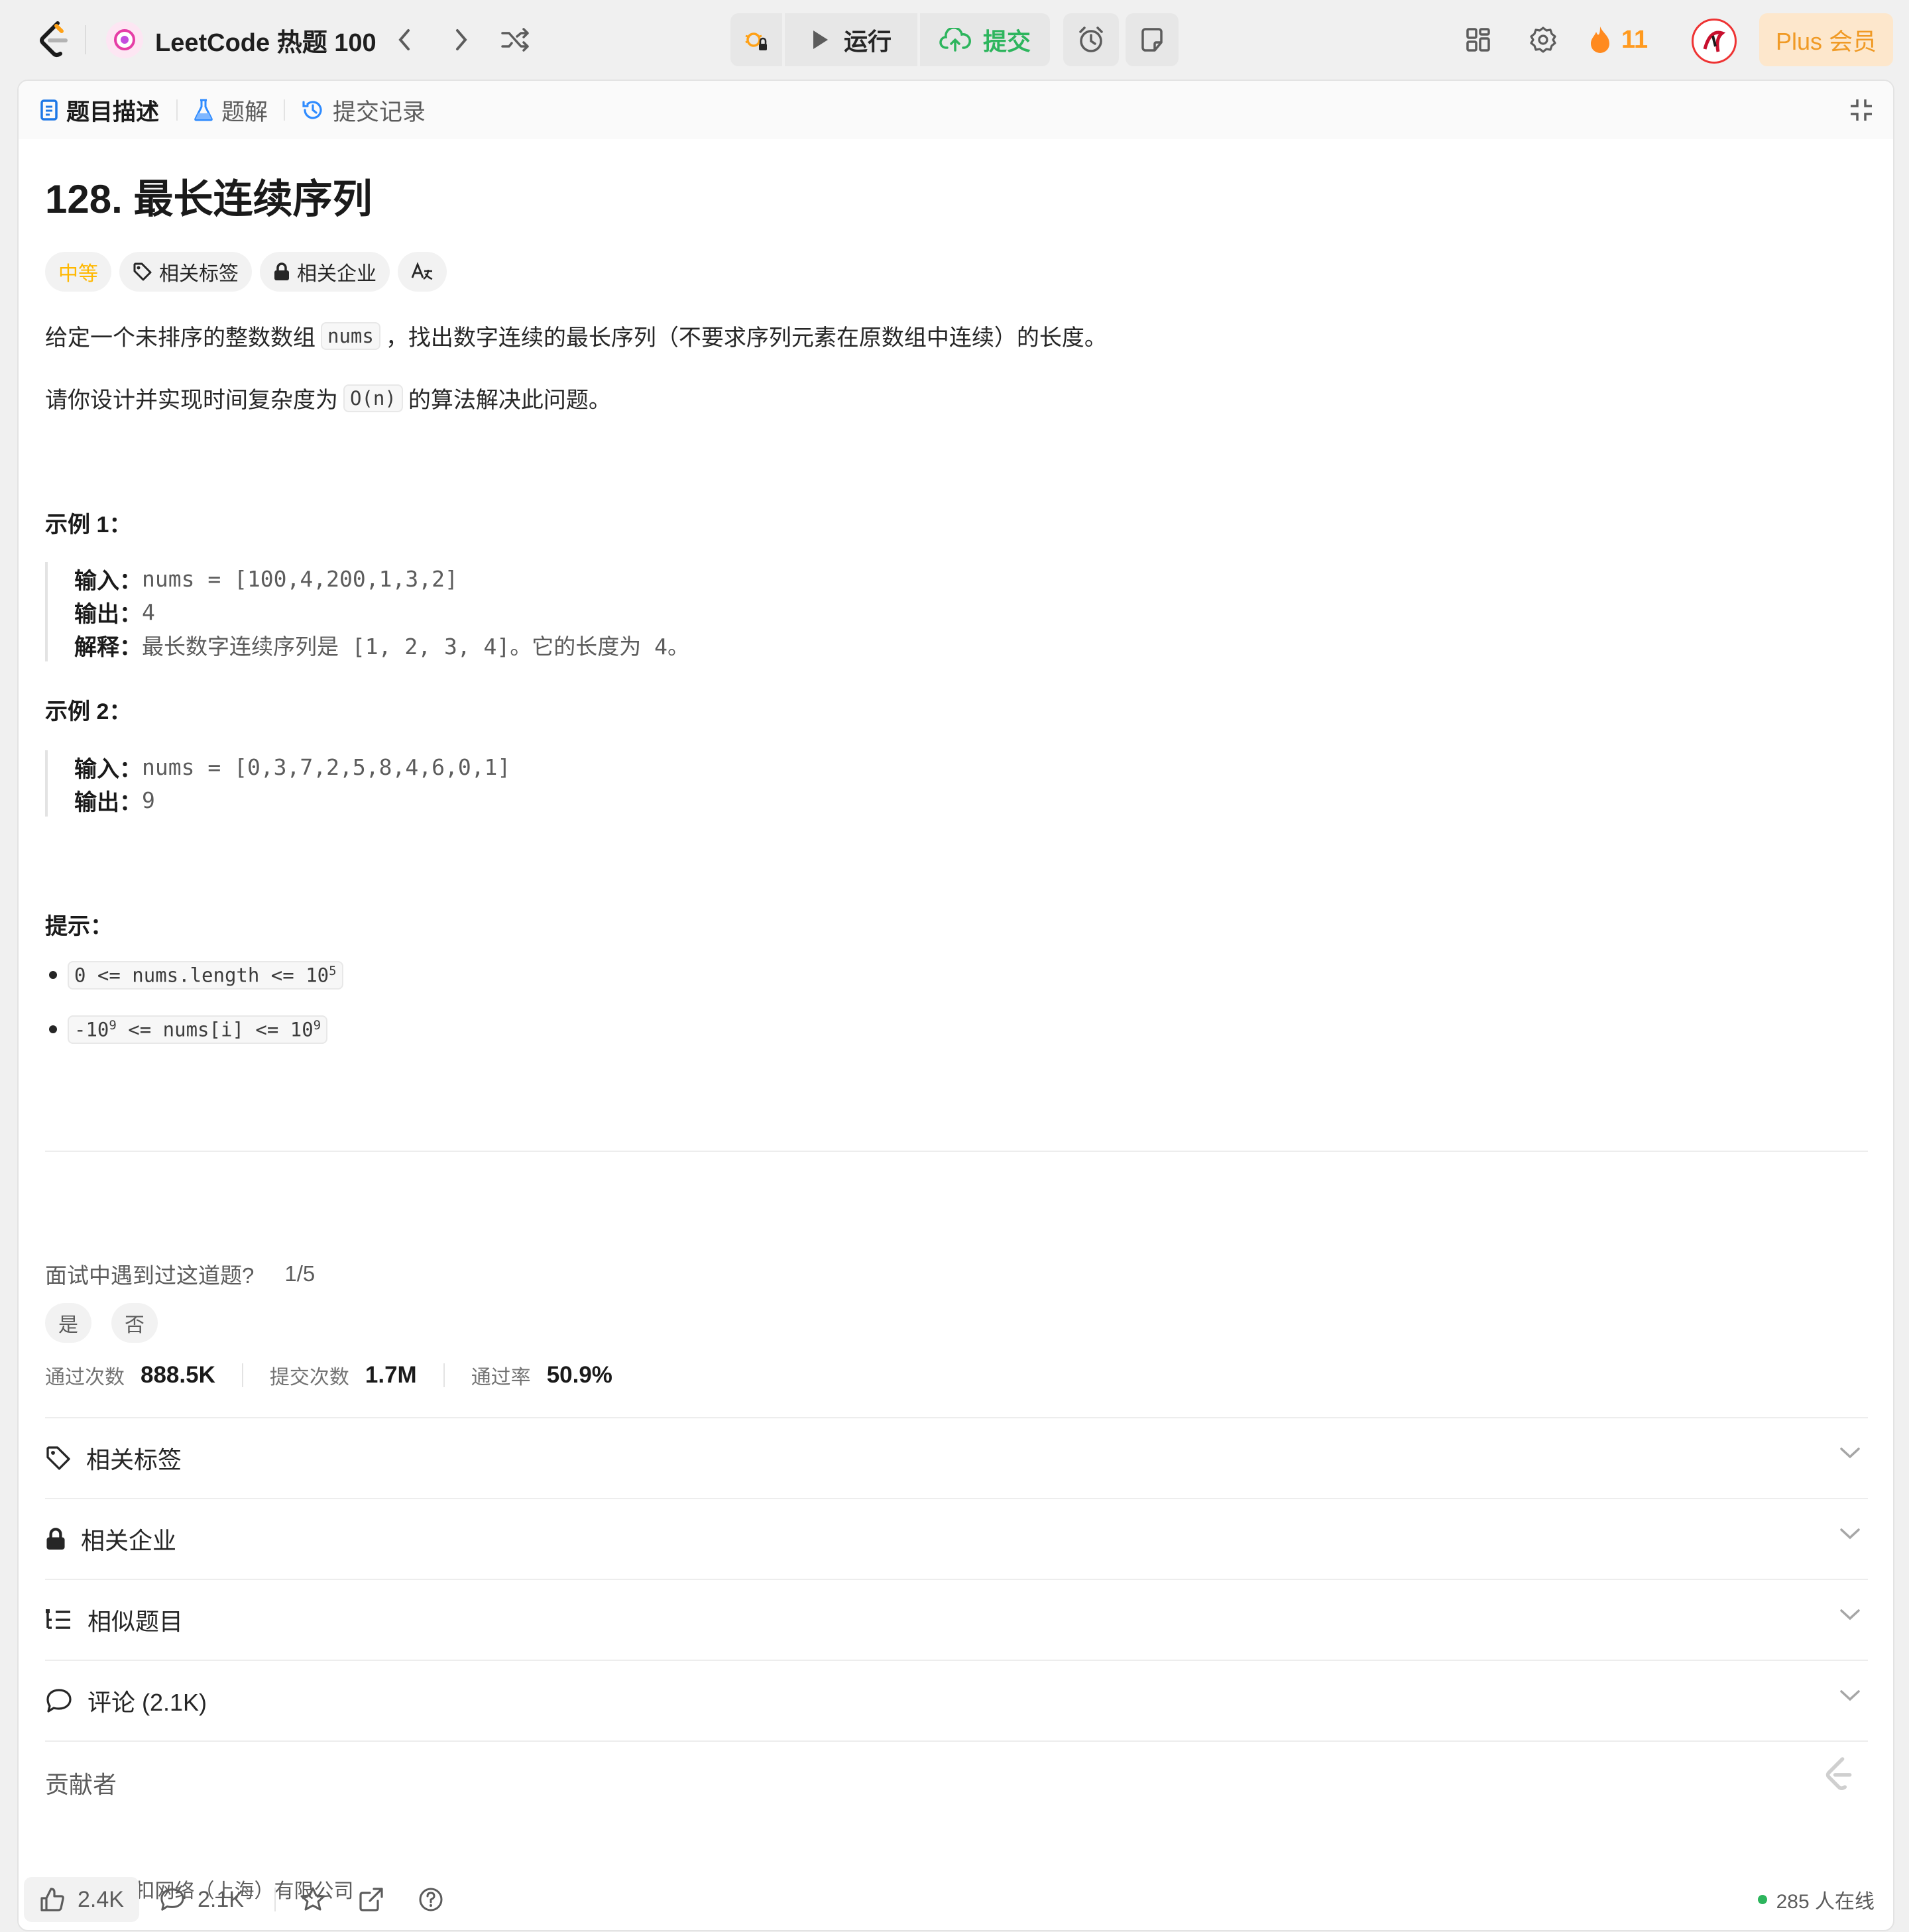 The width and height of the screenshot is (1909, 1932). I want to click on run-submit-group: 运行 提交, so click(890, 39).